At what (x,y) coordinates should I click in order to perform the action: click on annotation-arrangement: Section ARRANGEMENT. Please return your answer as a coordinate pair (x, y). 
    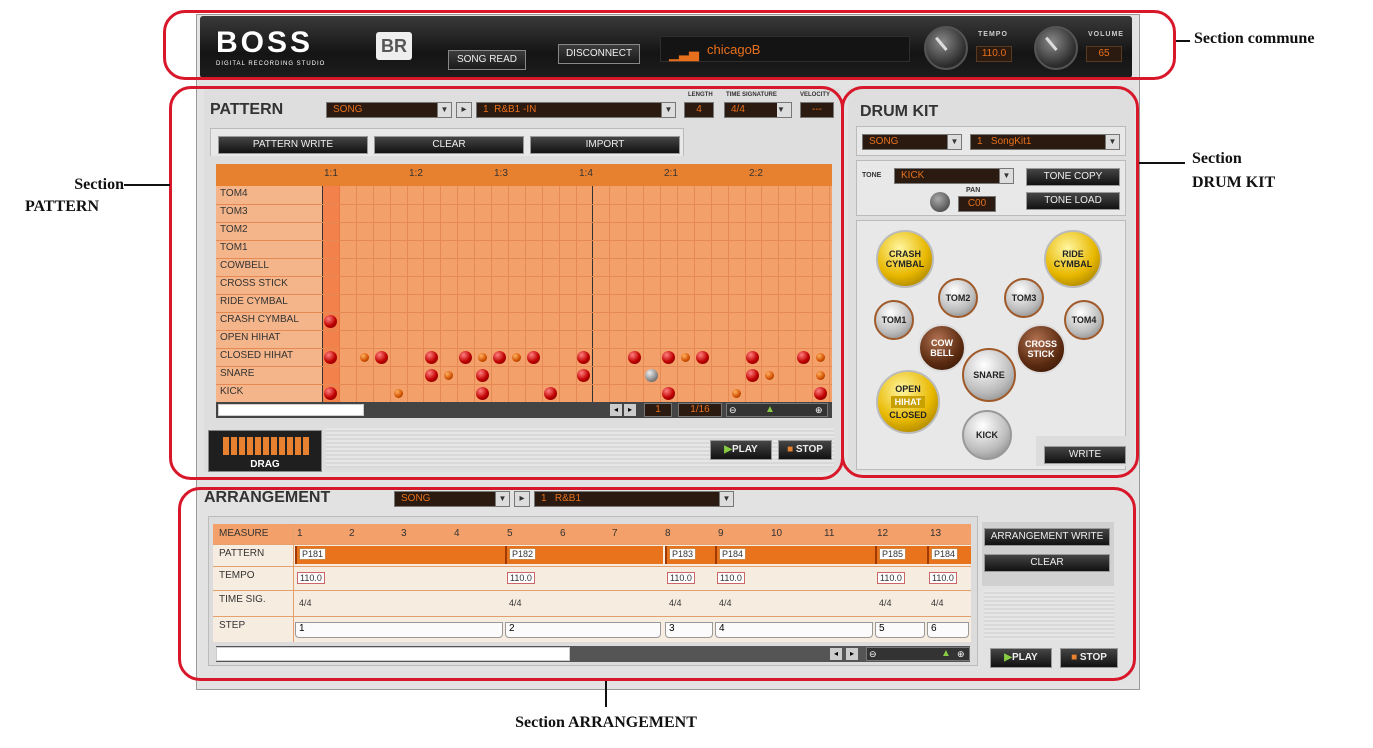
    Looking at the image, I should click on (606, 722).